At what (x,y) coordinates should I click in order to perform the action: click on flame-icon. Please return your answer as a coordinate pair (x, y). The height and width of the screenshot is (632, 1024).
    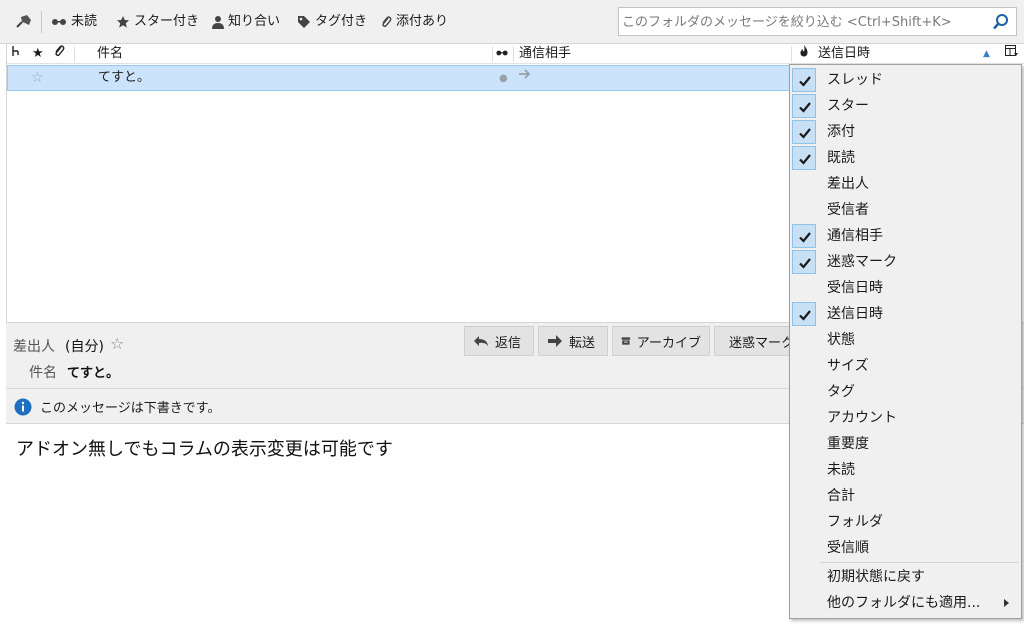
    Looking at the image, I should click on (804, 51).